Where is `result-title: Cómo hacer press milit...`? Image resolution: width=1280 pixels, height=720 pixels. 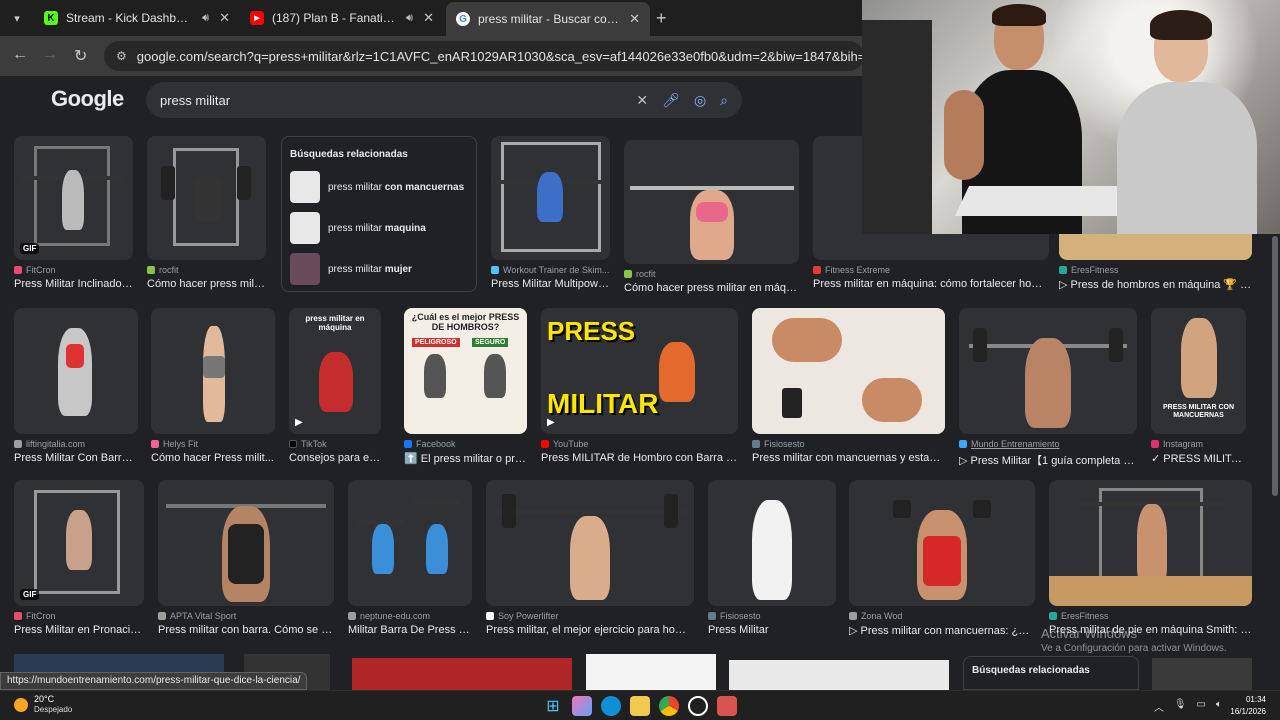
result-title: Cómo hacer press milit... is located at coordinates (206, 284).